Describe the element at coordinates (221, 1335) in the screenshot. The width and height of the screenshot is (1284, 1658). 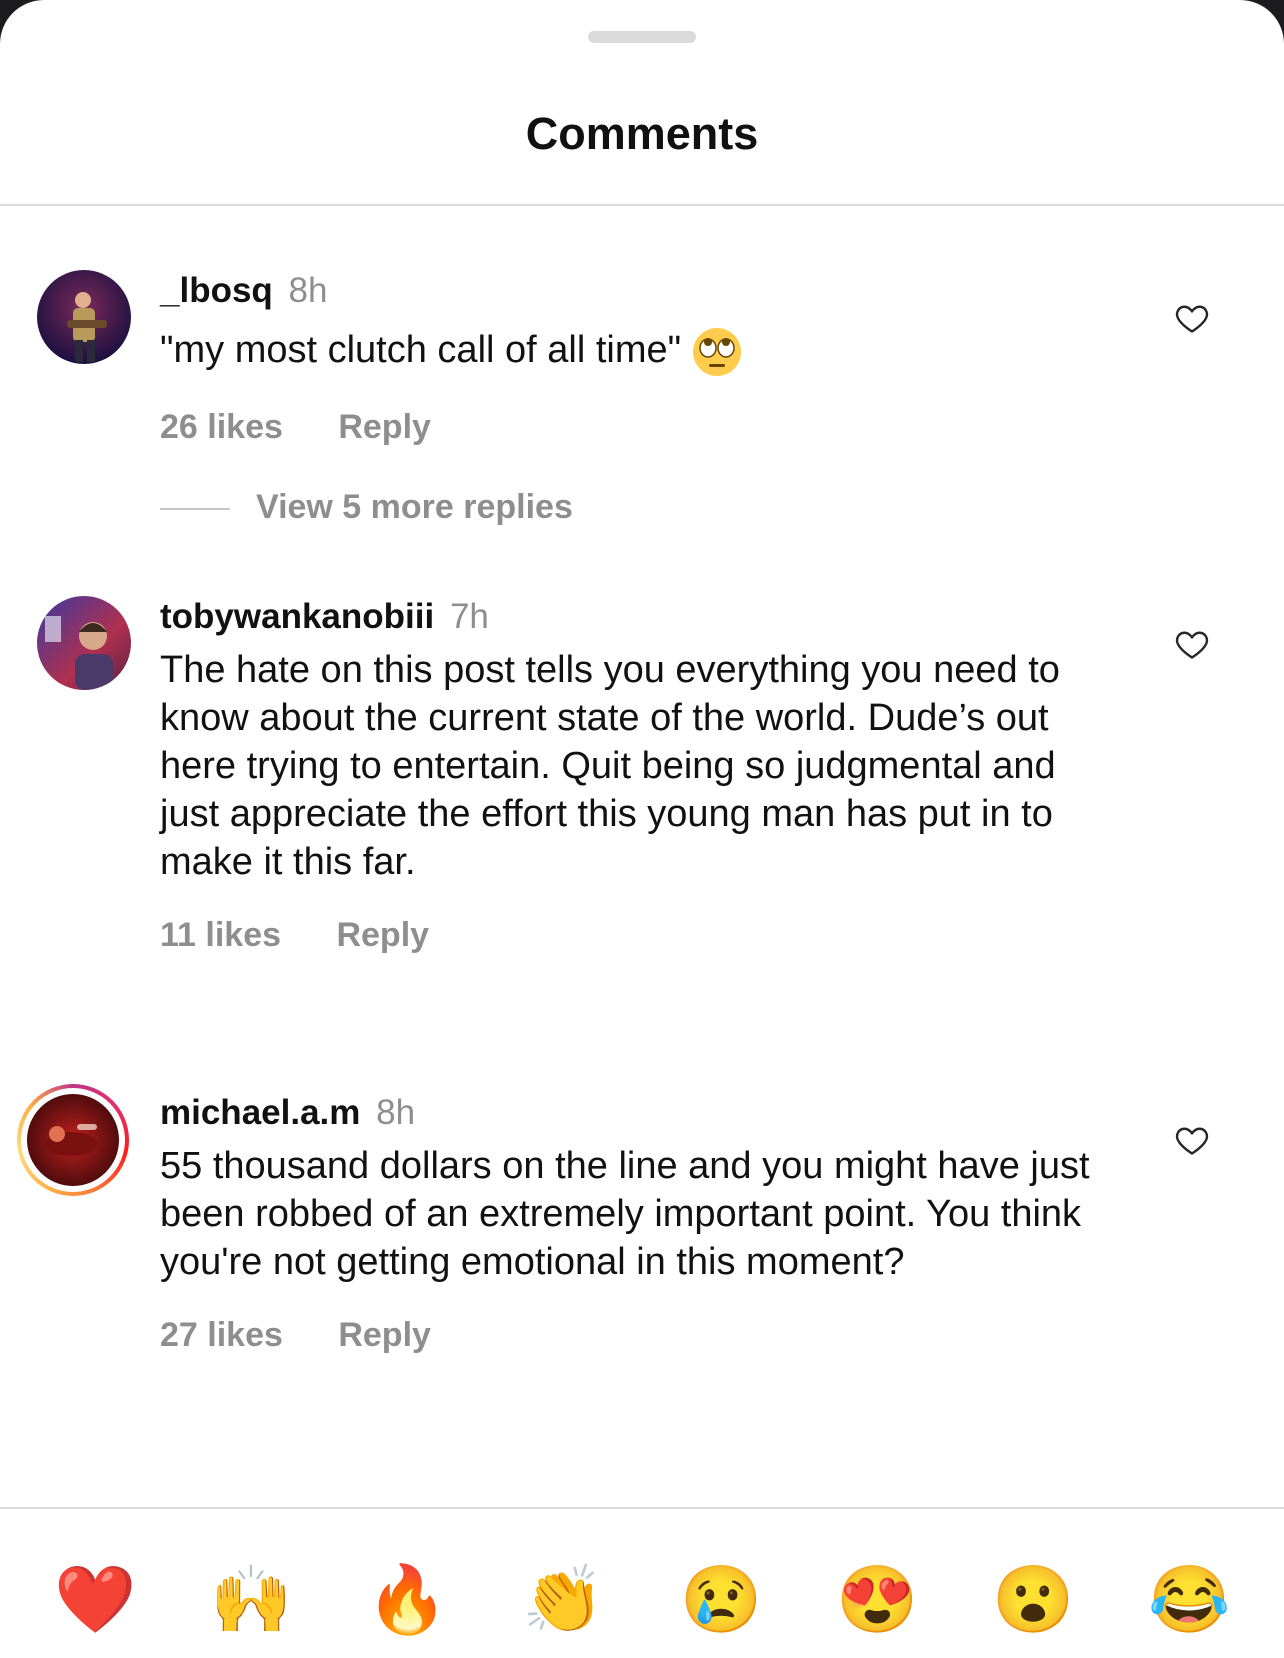
I see `likes-count: 27 likes` at that location.